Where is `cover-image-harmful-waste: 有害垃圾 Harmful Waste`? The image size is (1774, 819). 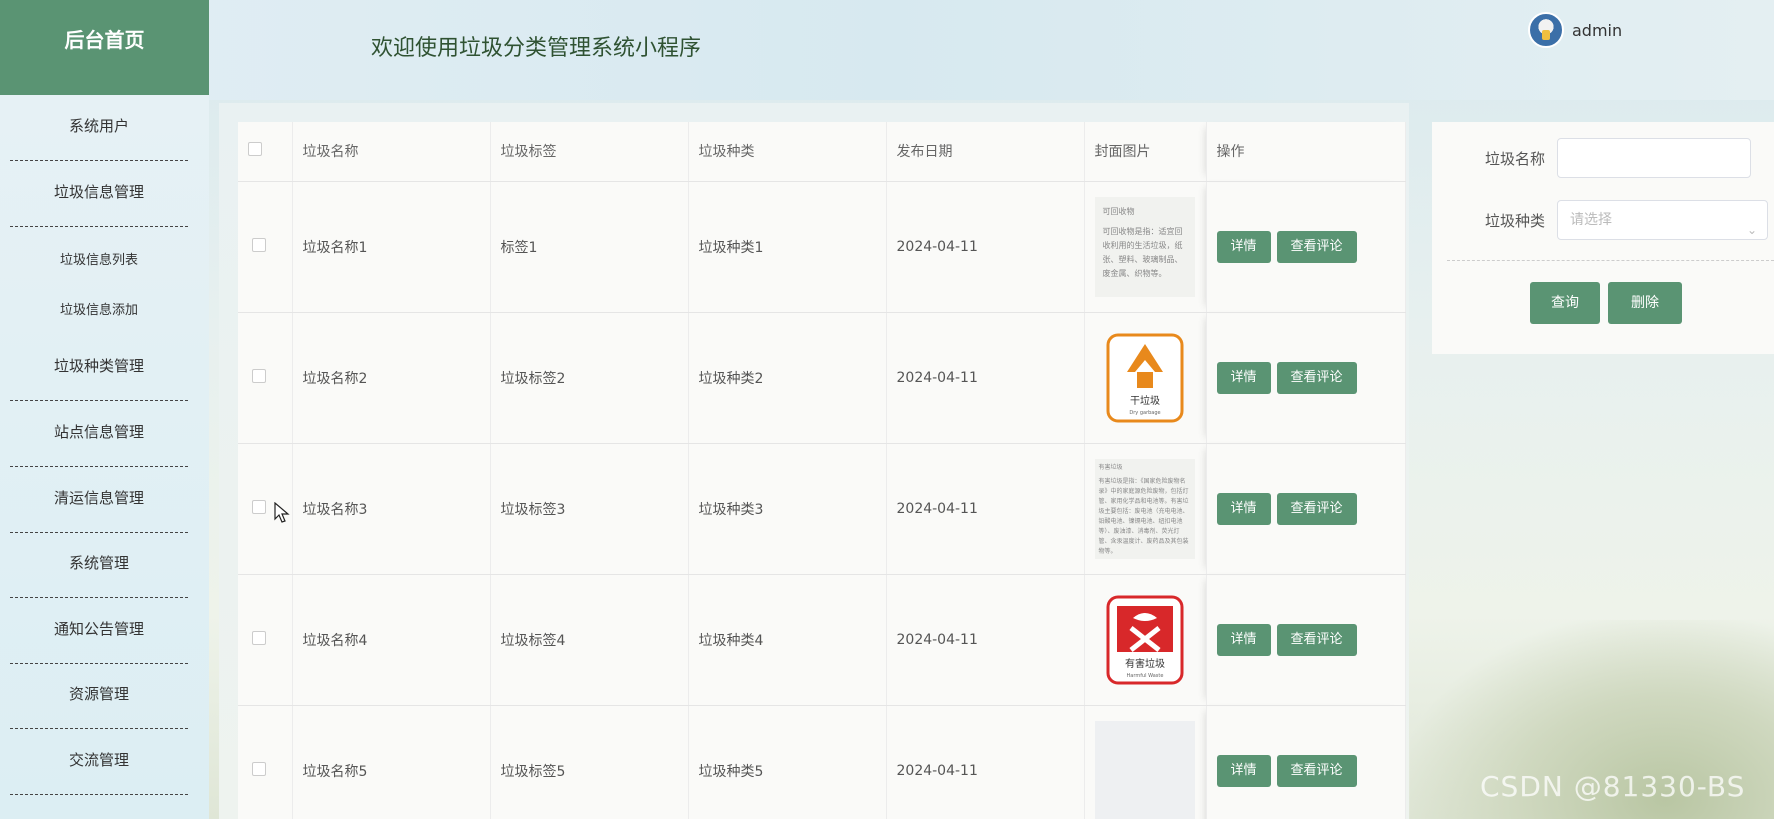 cover-image-harmful-waste: 有害垃圾 Harmful Waste is located at coordinates (1145, 640).